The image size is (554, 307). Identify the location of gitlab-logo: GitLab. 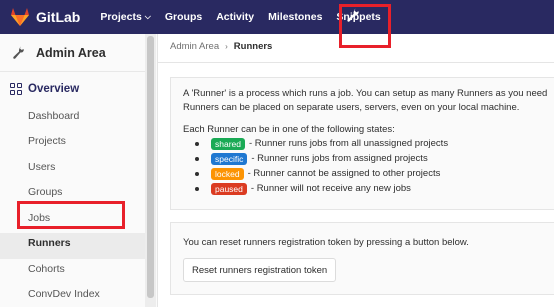
(45, 17).